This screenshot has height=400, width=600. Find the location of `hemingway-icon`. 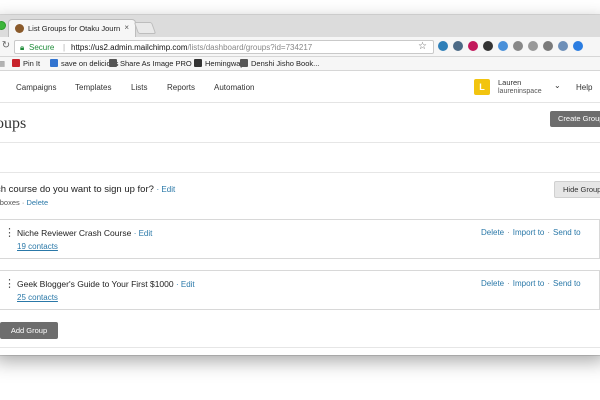

hemingway-icon is located at coordinates (198, 63).